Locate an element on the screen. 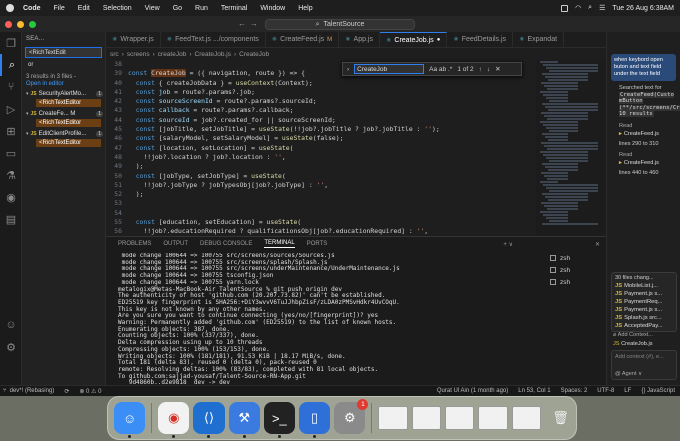  line-number: 44 is located at coordinates (117, 120).